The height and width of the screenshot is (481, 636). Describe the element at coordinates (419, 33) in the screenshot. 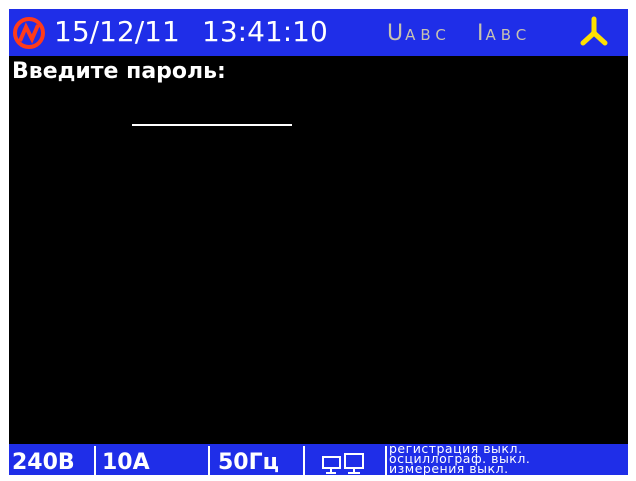

I see `voltage-phase-indicator: U ABC` at that location.